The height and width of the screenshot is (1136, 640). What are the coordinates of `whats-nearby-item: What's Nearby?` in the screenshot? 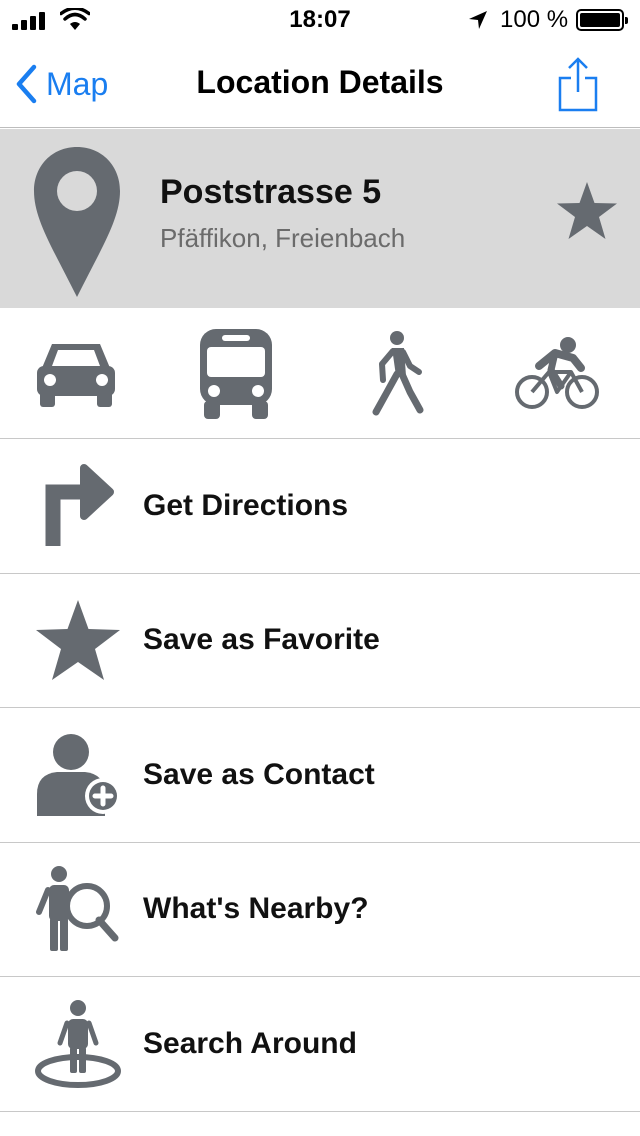 It's located at (320, 910).